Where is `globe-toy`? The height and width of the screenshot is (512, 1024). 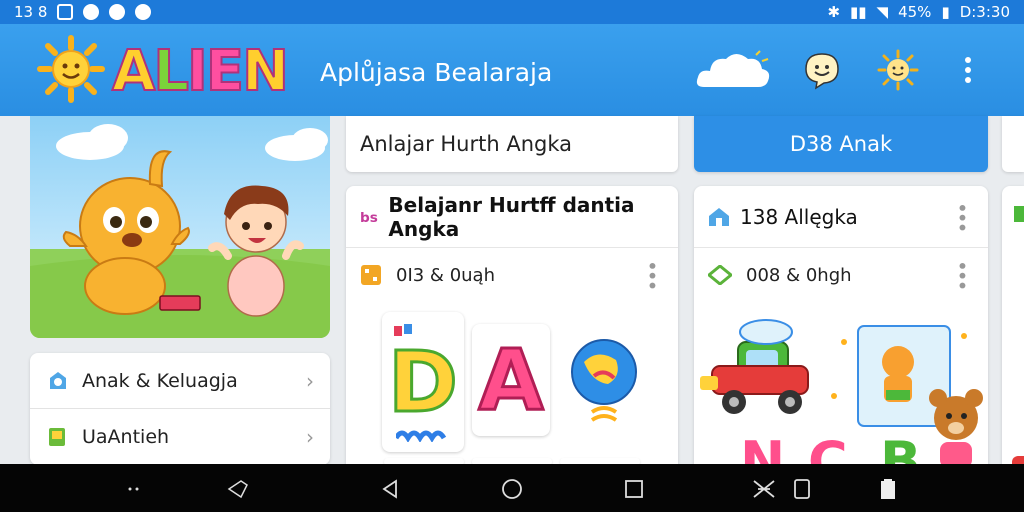
globe-toy is located at coordinates (604, 382).